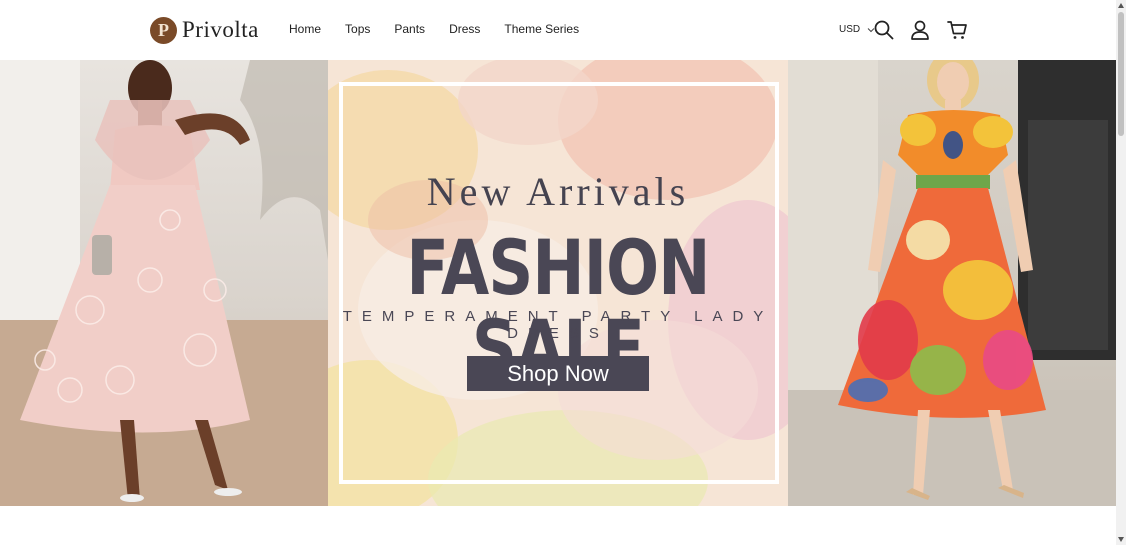 This screenshot has width=1126, height=545. What do you see at coordinates (1121, 272) in the screenshot?
I see `page-scrollbar` at bounding box center [1121, 272].